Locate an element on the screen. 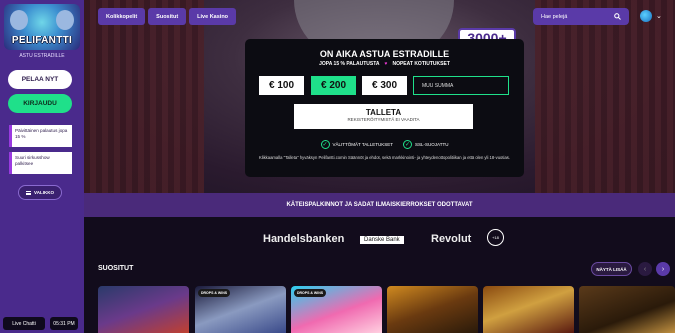 The width and height of the screenshot is (675, 333). top-nav: Kolikkopelit Suositut Live Kasino is located at coordinates (167, 16).